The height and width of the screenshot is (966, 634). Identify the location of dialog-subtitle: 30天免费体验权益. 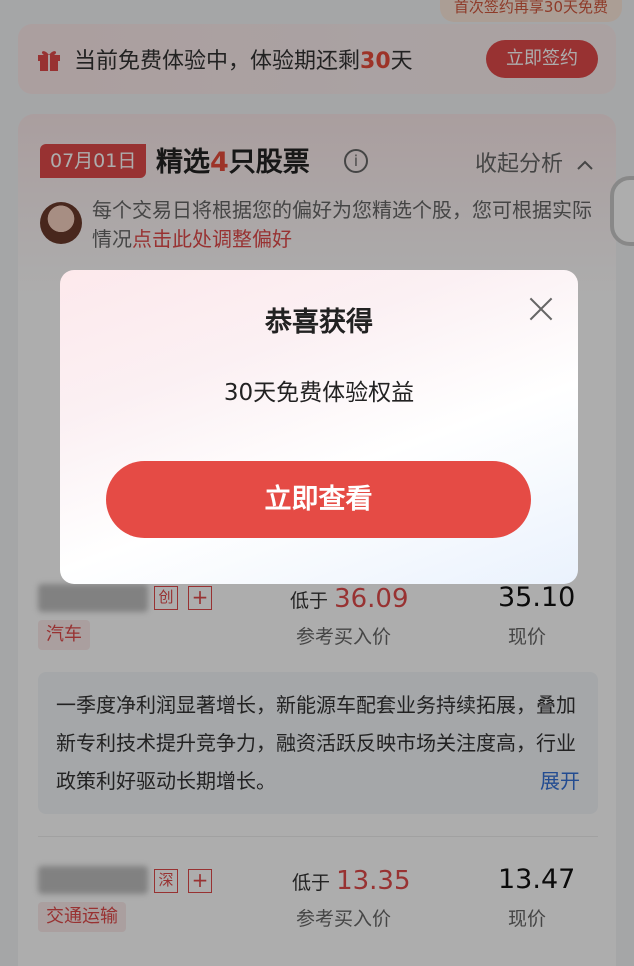
(319, 393).